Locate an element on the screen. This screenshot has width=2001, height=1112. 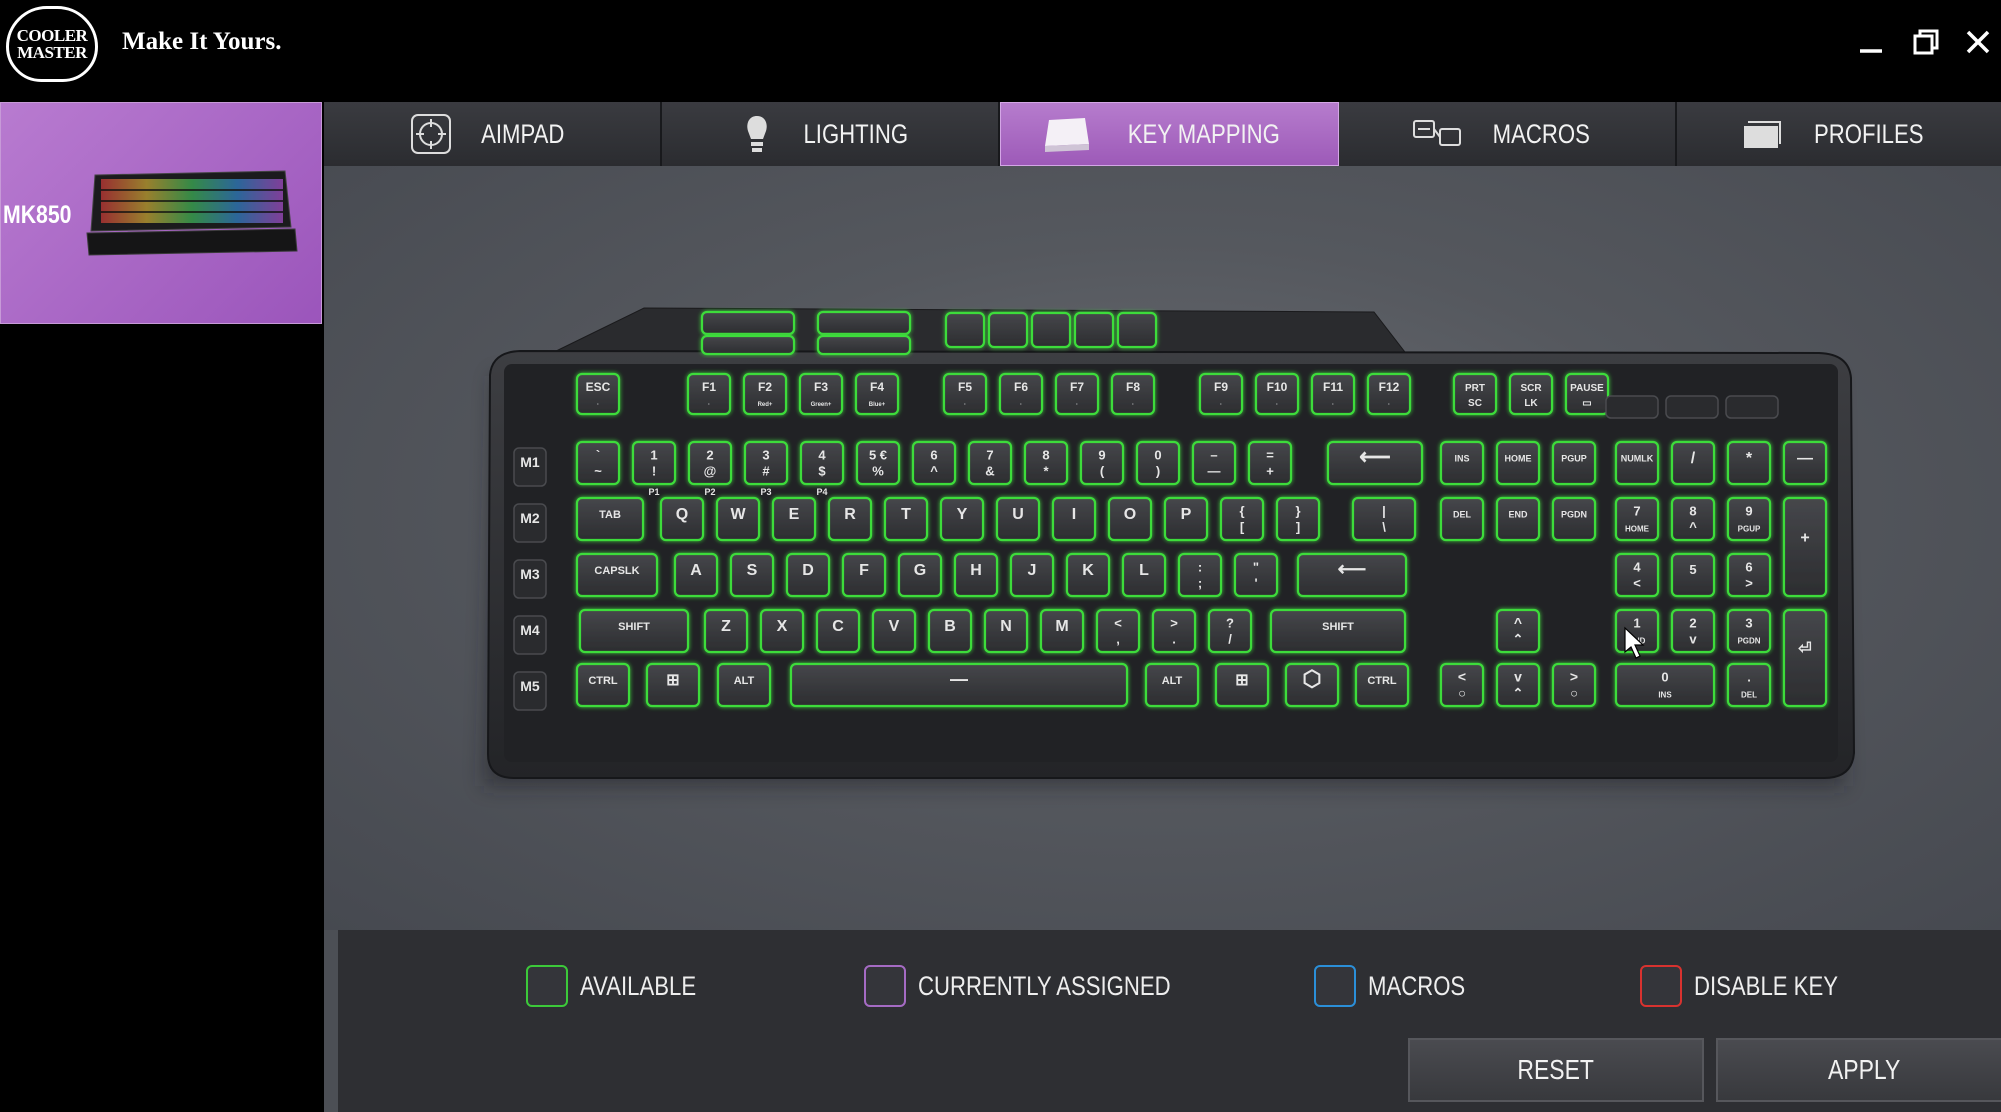
key-b: B is located at coordinates (950, 631).